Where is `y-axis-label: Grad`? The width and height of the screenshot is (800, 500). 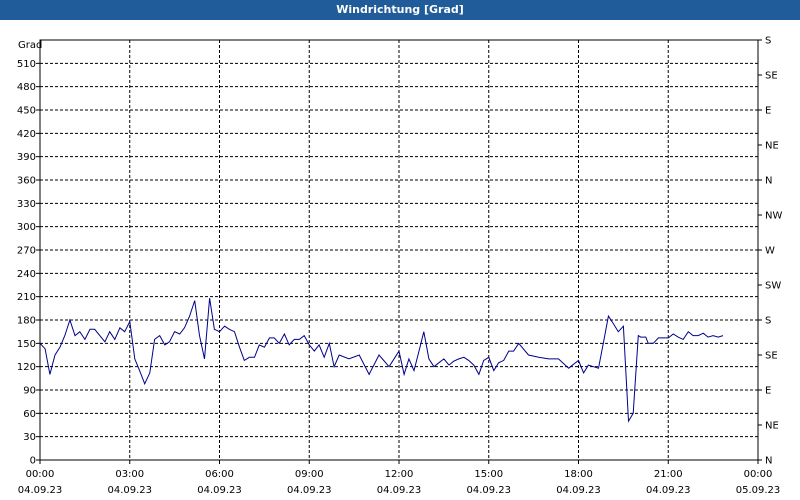
y-axis-label: Grad is located at coordinates (30, 45).